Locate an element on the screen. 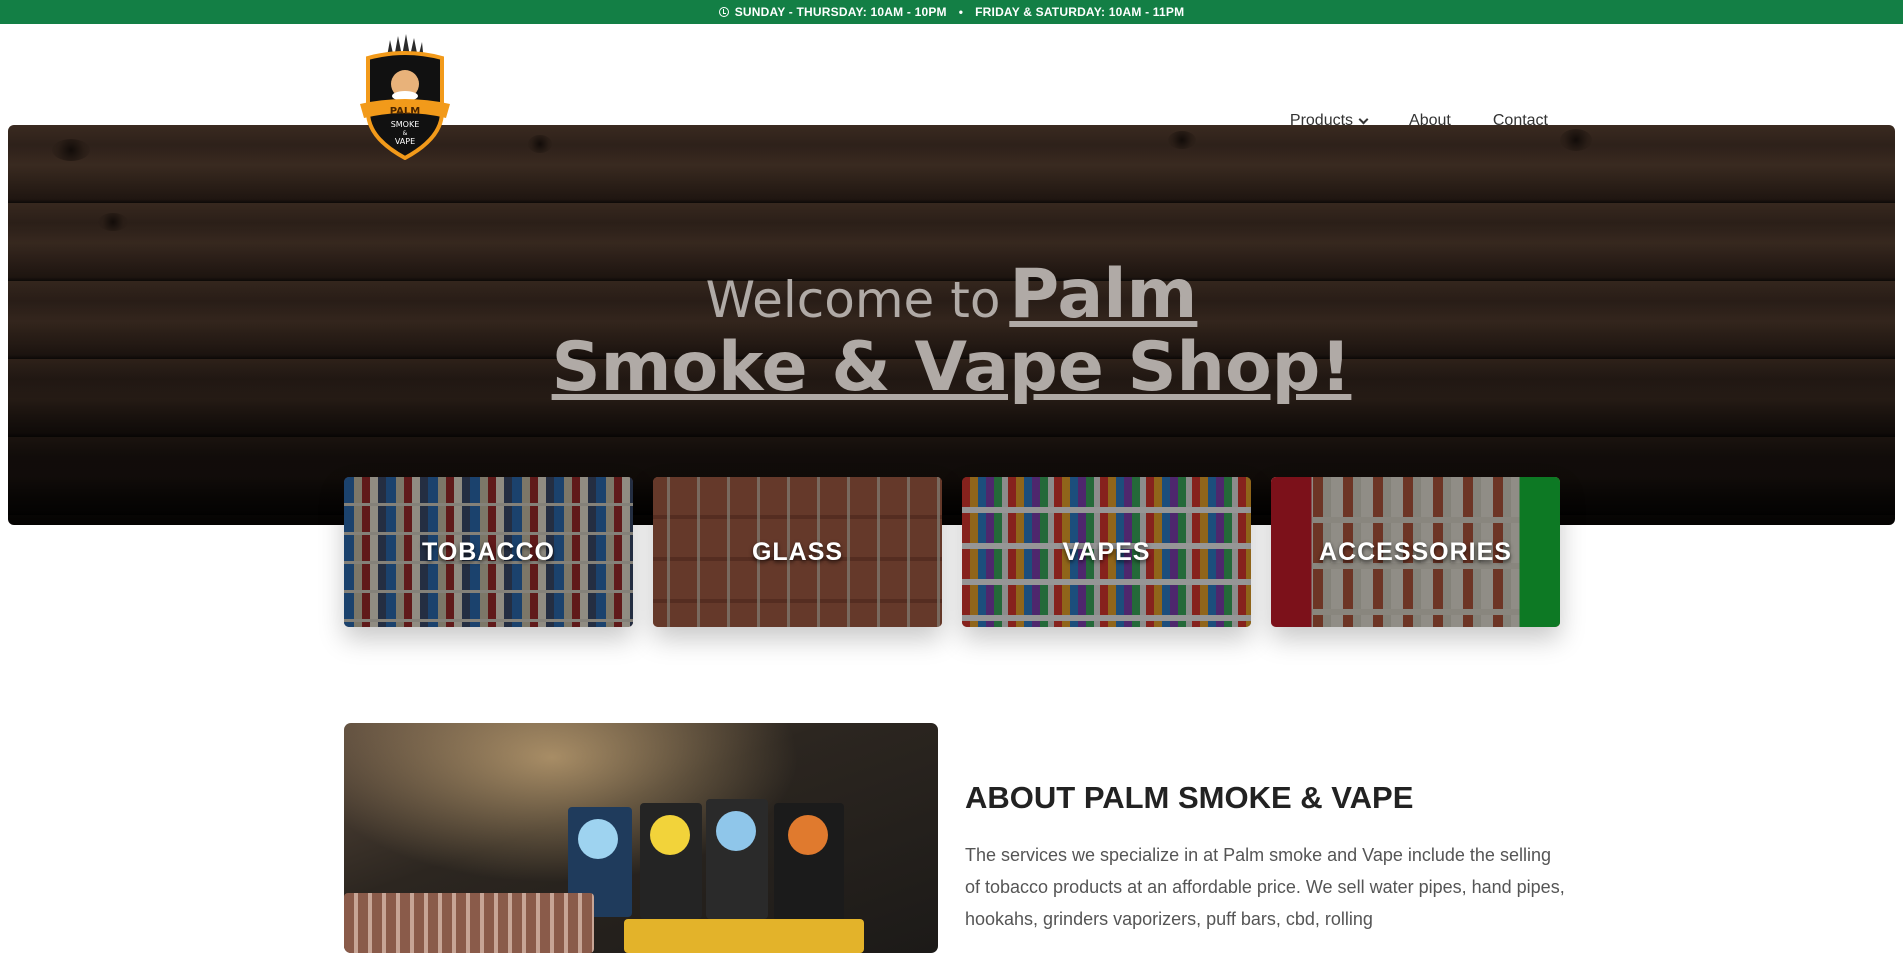  logo-line2: & is located at coordinates (405, 133).